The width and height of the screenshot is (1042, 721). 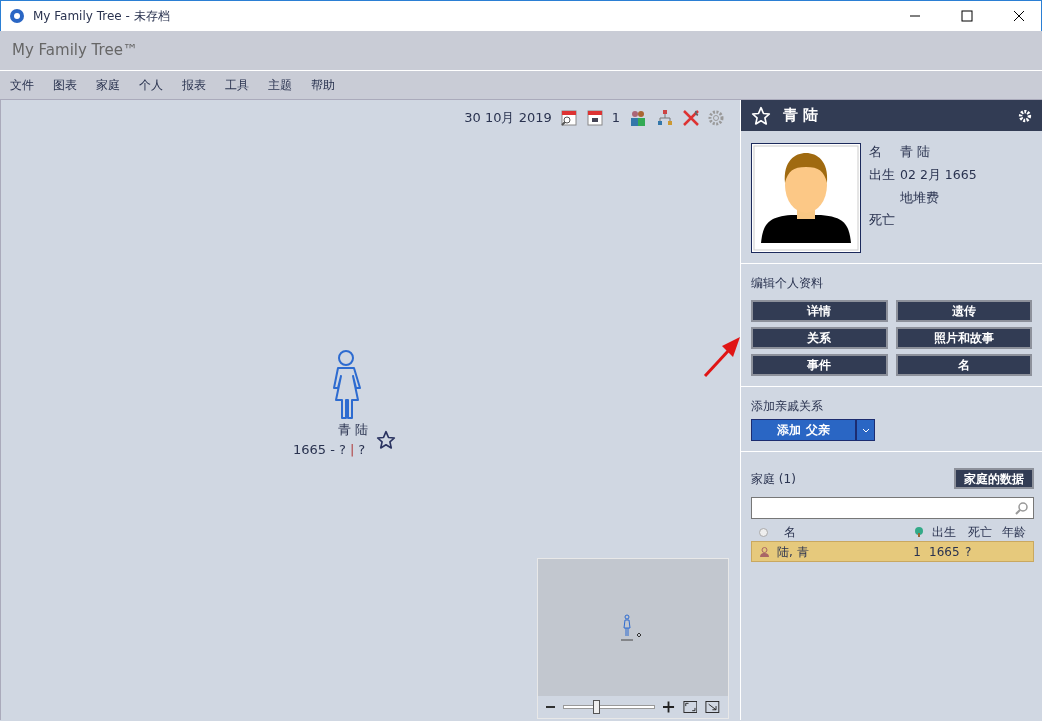 What do you see at coordinates (787, 406) in the screenshot?
I see `section-heading: 添加亲戚关系` at bounding box center [787, 406].